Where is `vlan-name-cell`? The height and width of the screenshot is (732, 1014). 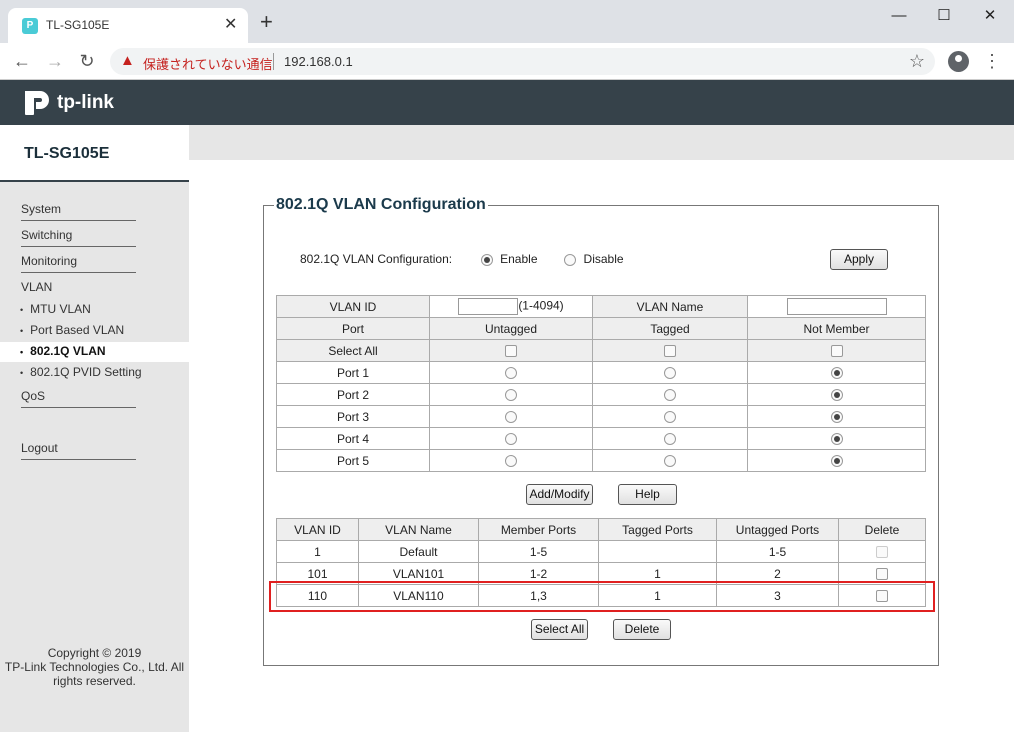 vlan-name-cell is located at coordinates (836, 306).